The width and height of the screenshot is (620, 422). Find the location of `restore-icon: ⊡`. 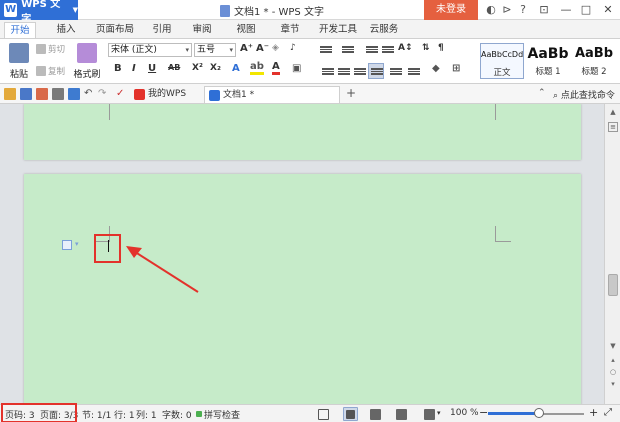

restore-icon: ⊡ is located at coordinates (544, 10).